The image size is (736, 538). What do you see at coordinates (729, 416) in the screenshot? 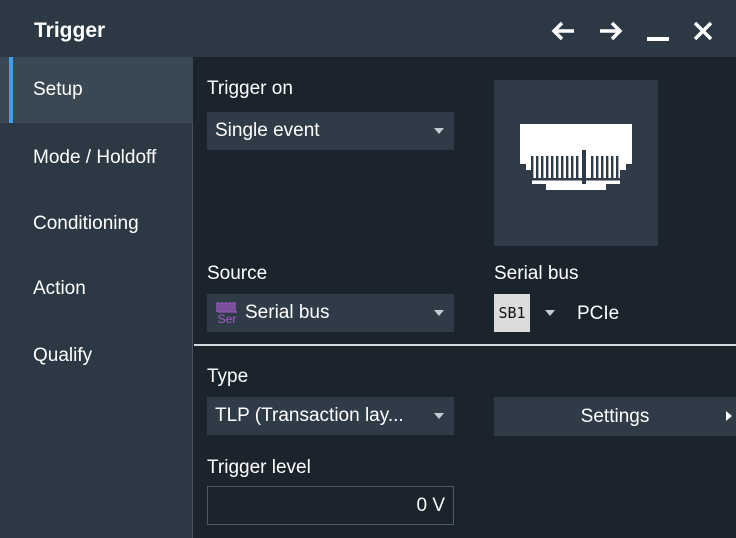
I see `chevron-right-icon` at bounding box center [729, 416].